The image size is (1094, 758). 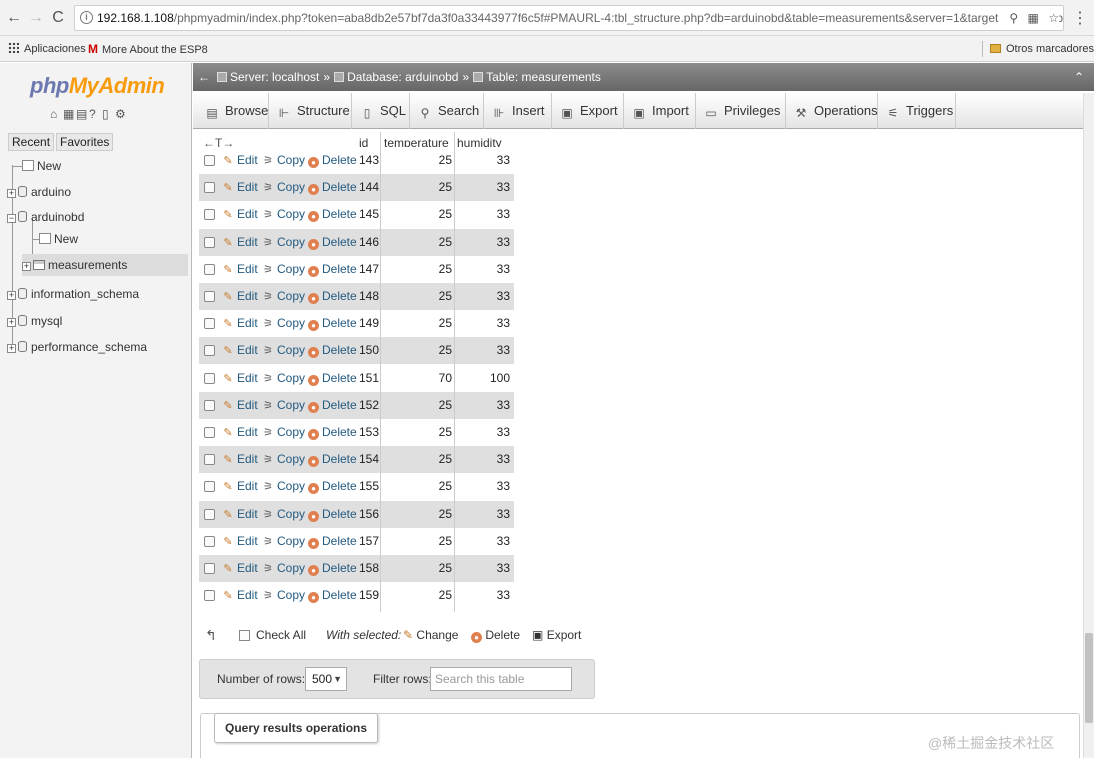 What do you see at coordinates (36, 18) in the screenshot?
I see `forward-arrow-icon: →` at bounding box center [36, 18].